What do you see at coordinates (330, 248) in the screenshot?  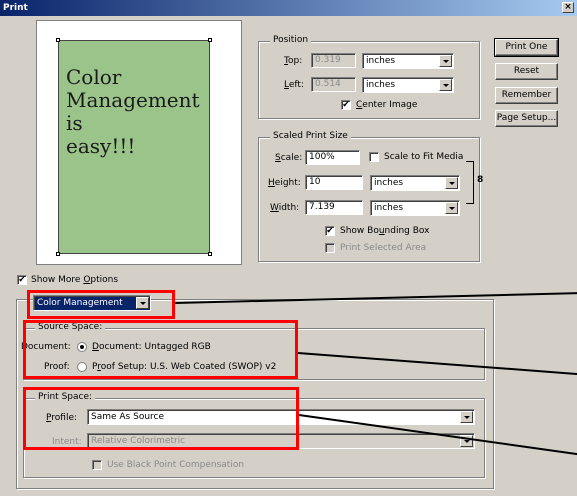 I see `print-selected-area-checkbox` at bounding box center [330, 248].